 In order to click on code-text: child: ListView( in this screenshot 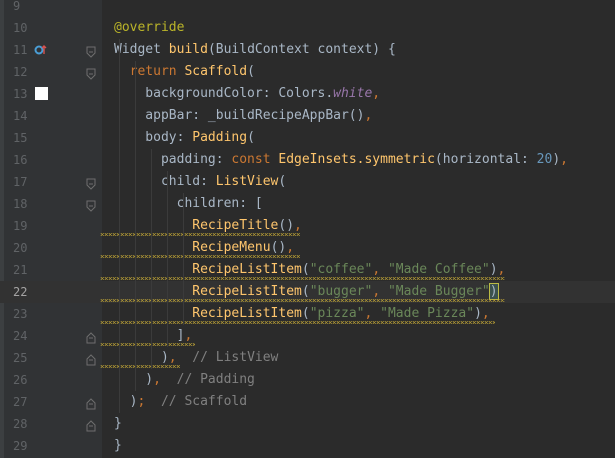, I will do `click(200, 182)`.